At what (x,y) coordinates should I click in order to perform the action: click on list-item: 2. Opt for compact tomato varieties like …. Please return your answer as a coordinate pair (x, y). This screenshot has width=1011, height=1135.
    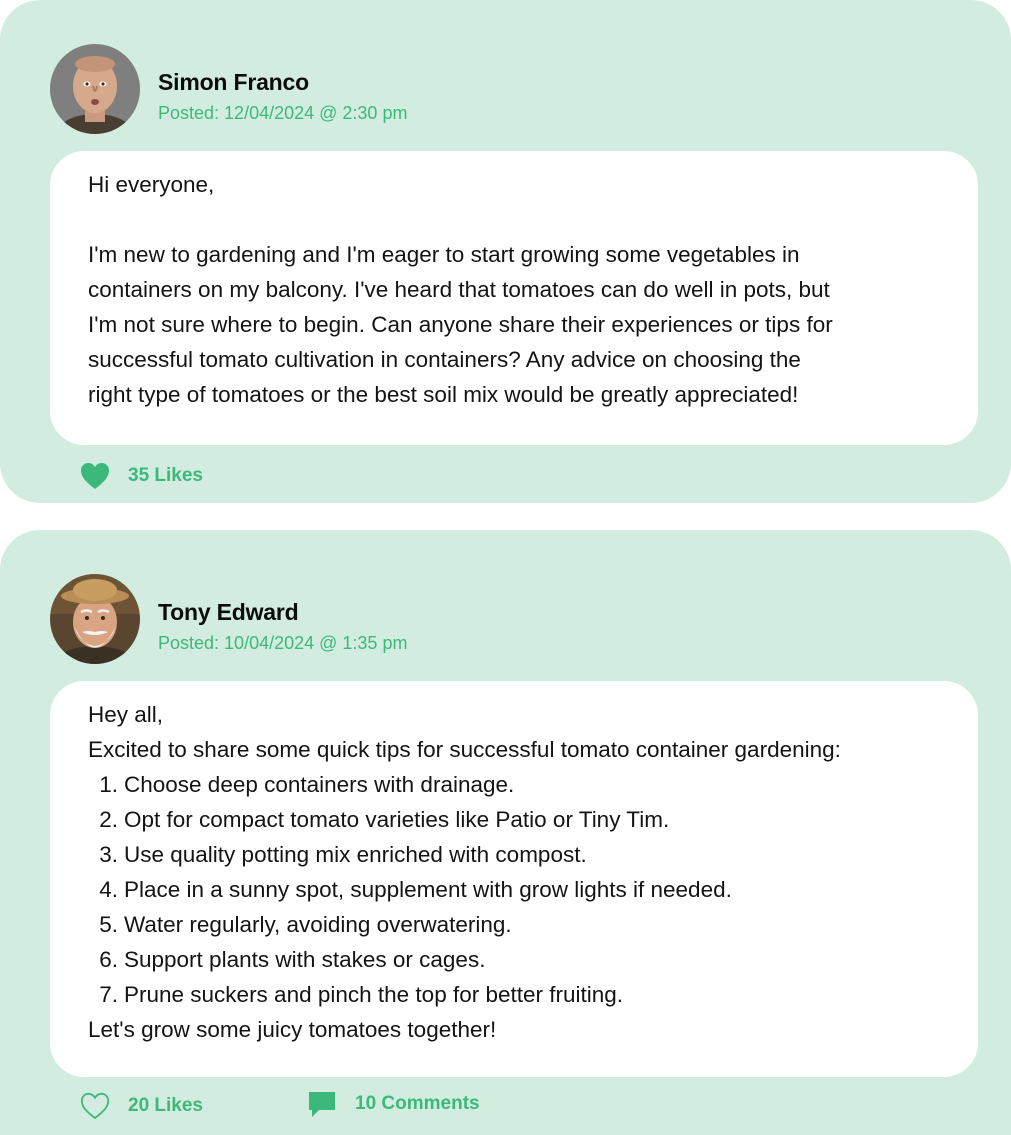
    Looking at the image, I should click on (384, 819).